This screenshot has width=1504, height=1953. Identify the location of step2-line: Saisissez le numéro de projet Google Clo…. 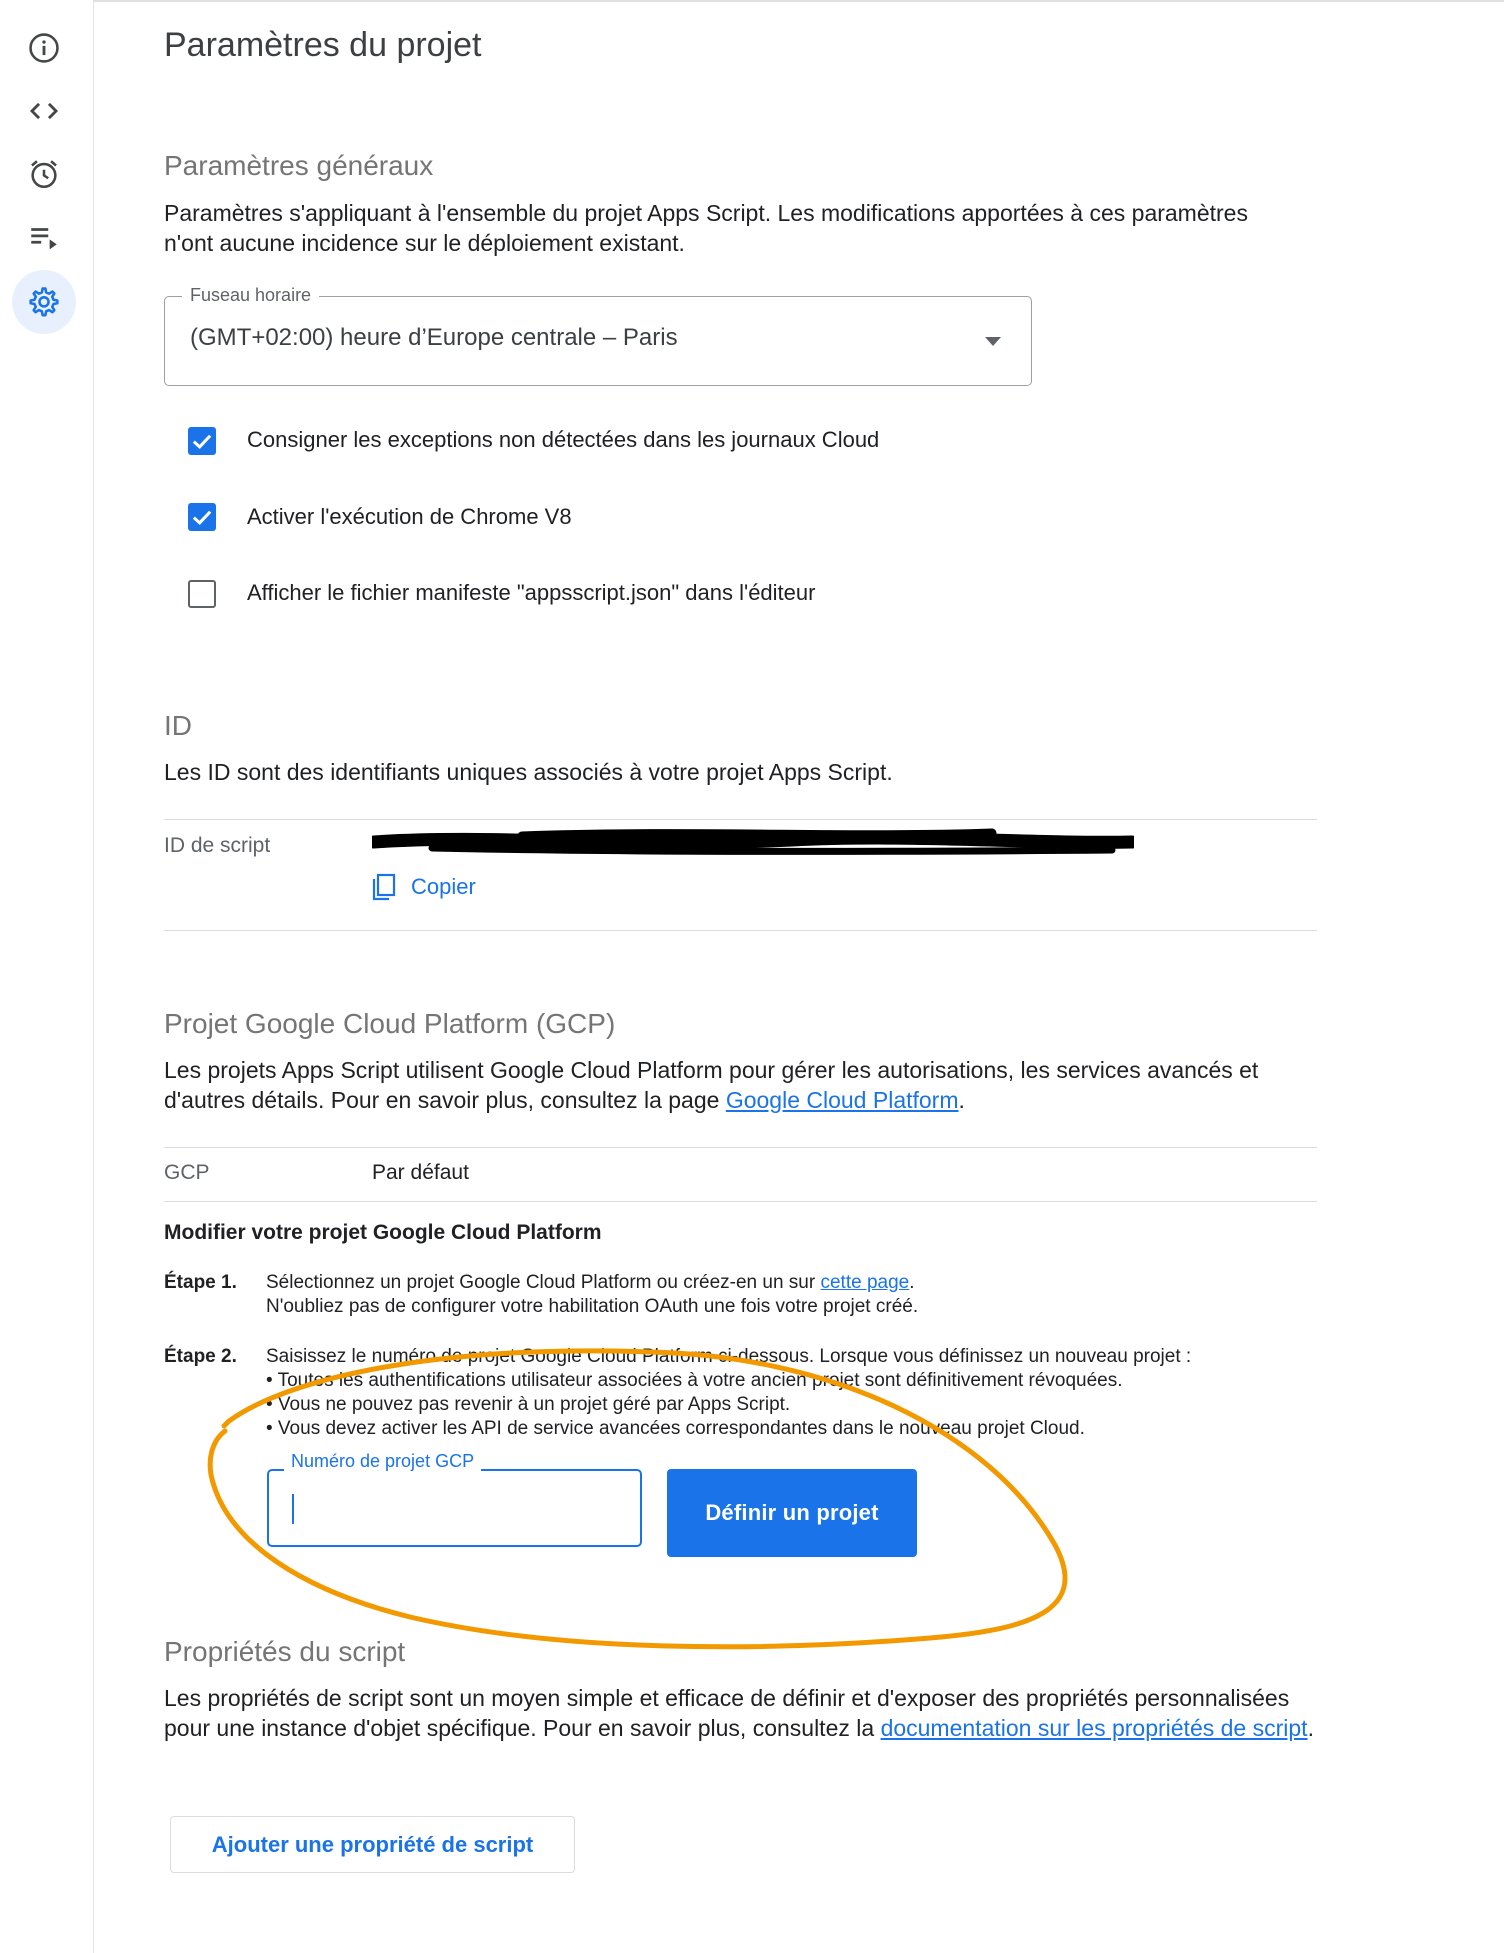
(729, 1356).